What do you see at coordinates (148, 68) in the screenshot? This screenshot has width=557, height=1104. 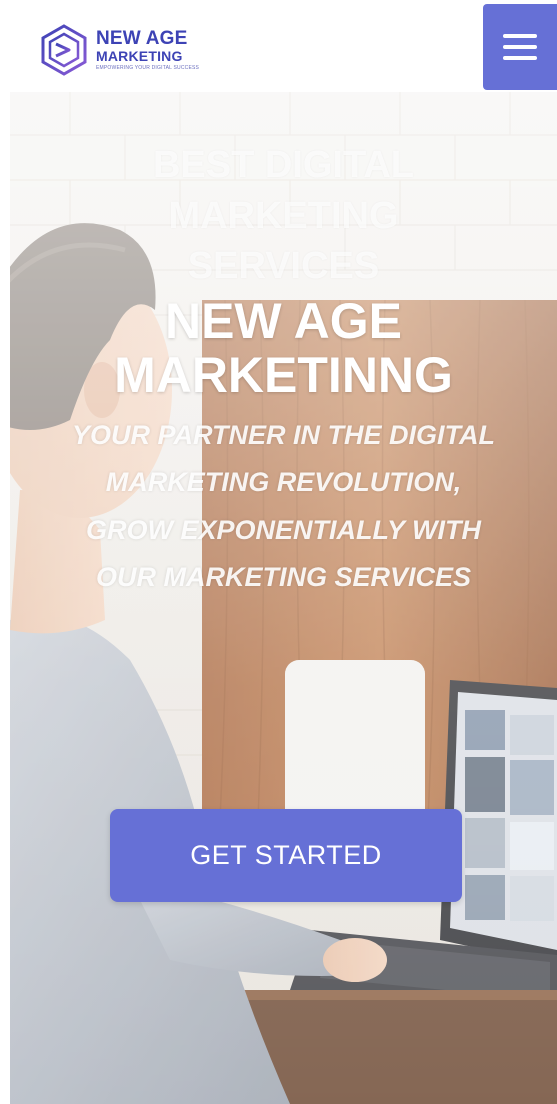 I see `brand-tagline: EMPOWERING YOUR DIGITAL SUCCESS` at bounding box center [148, 68].